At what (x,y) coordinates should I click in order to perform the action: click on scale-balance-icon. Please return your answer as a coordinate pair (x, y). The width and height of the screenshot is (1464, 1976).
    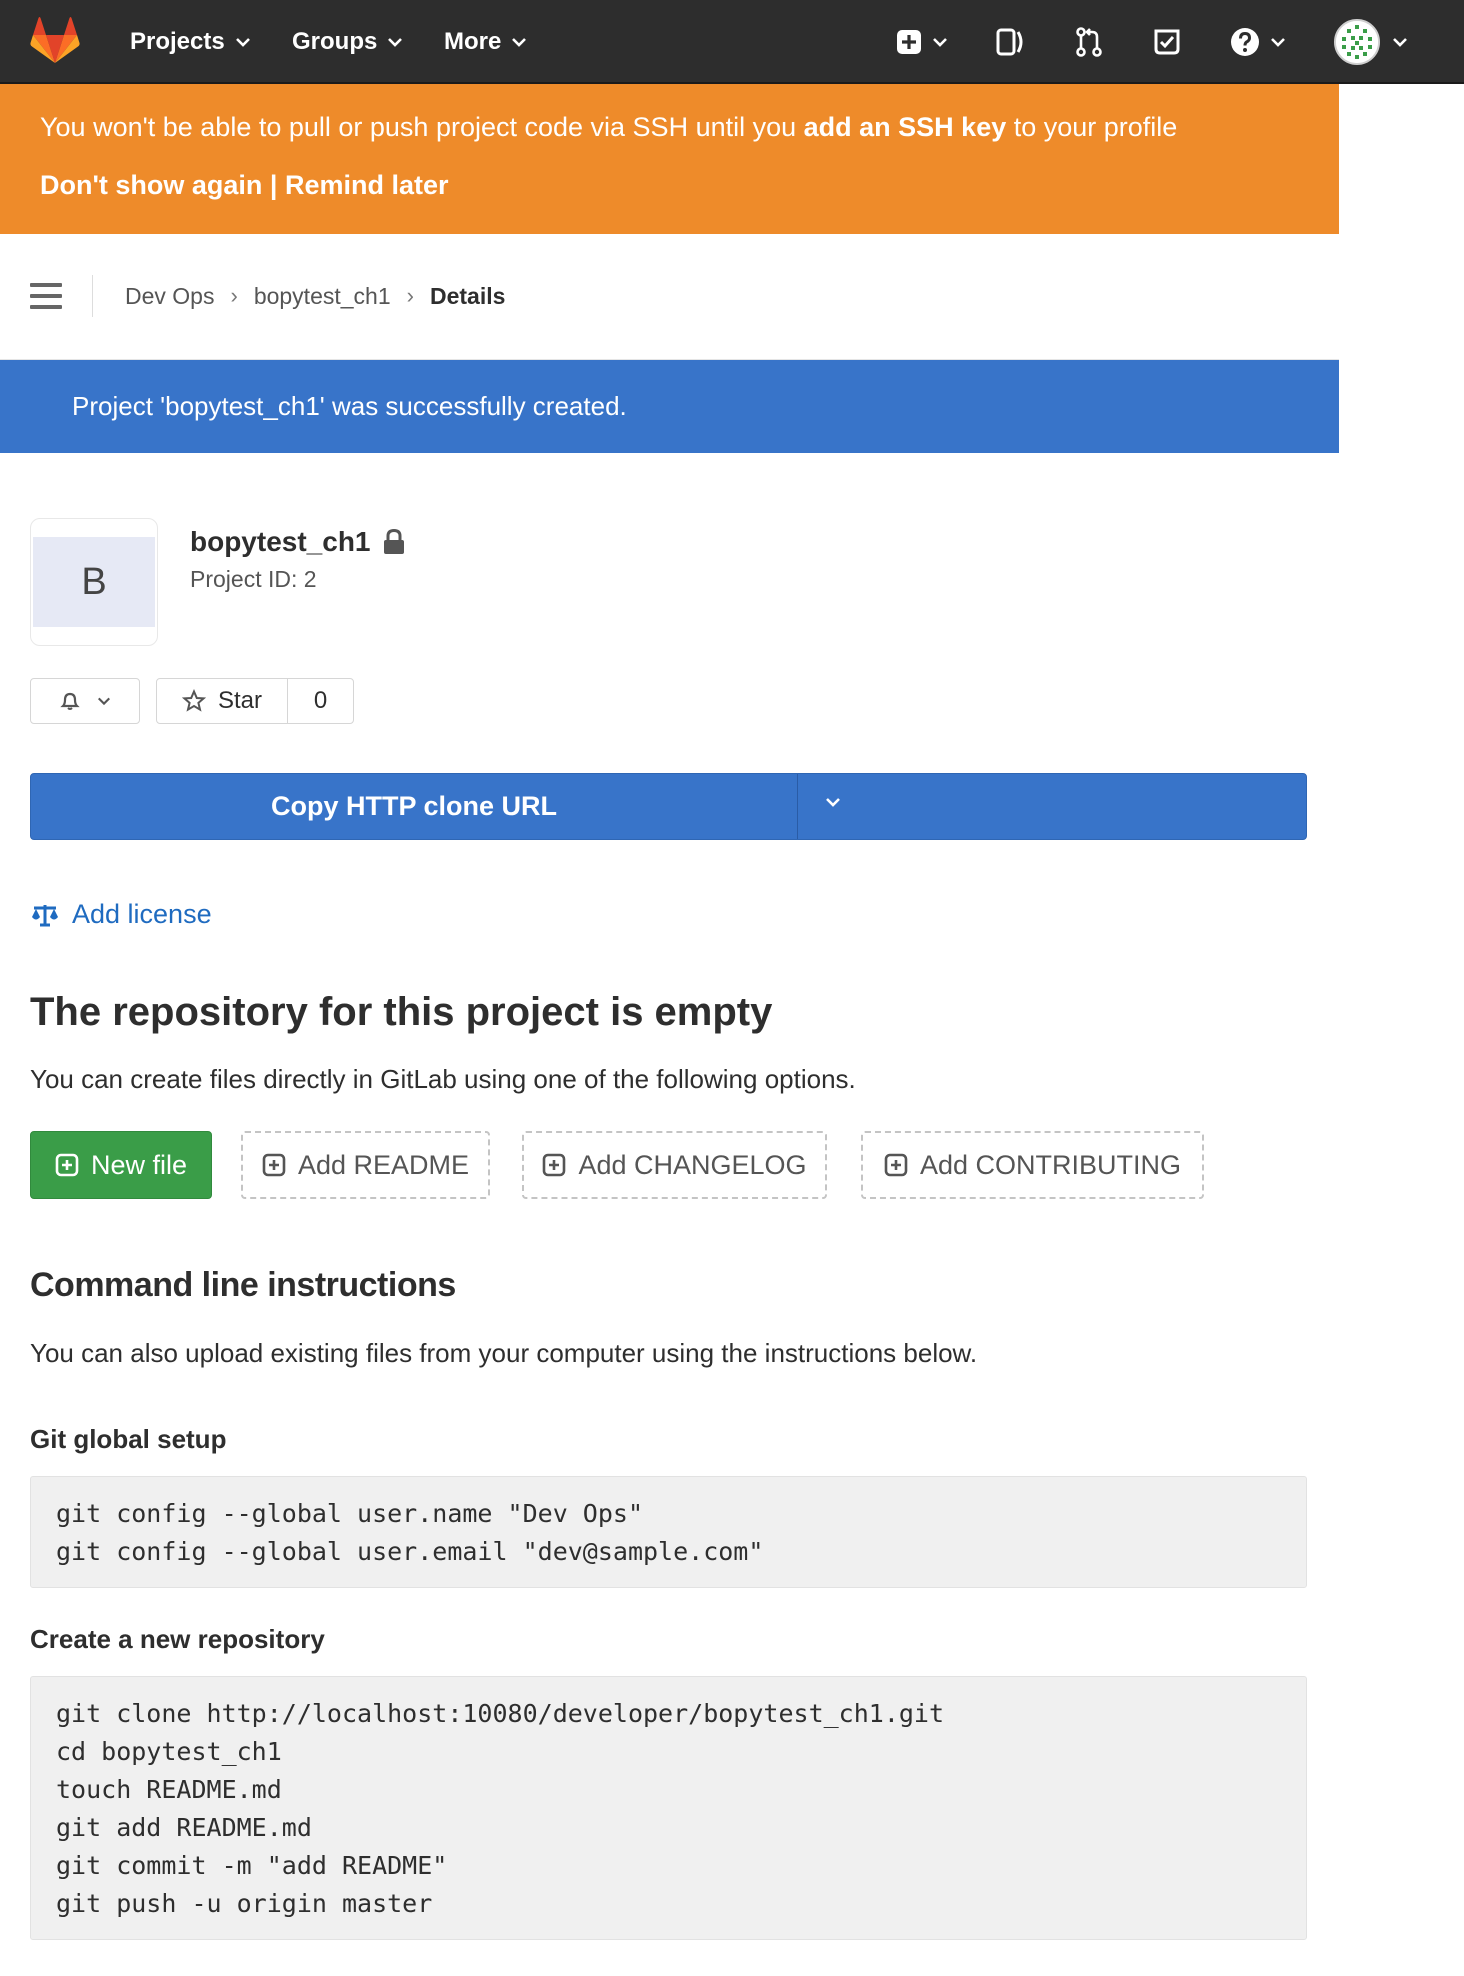
    Looking at the image, I should click on (45, 915).